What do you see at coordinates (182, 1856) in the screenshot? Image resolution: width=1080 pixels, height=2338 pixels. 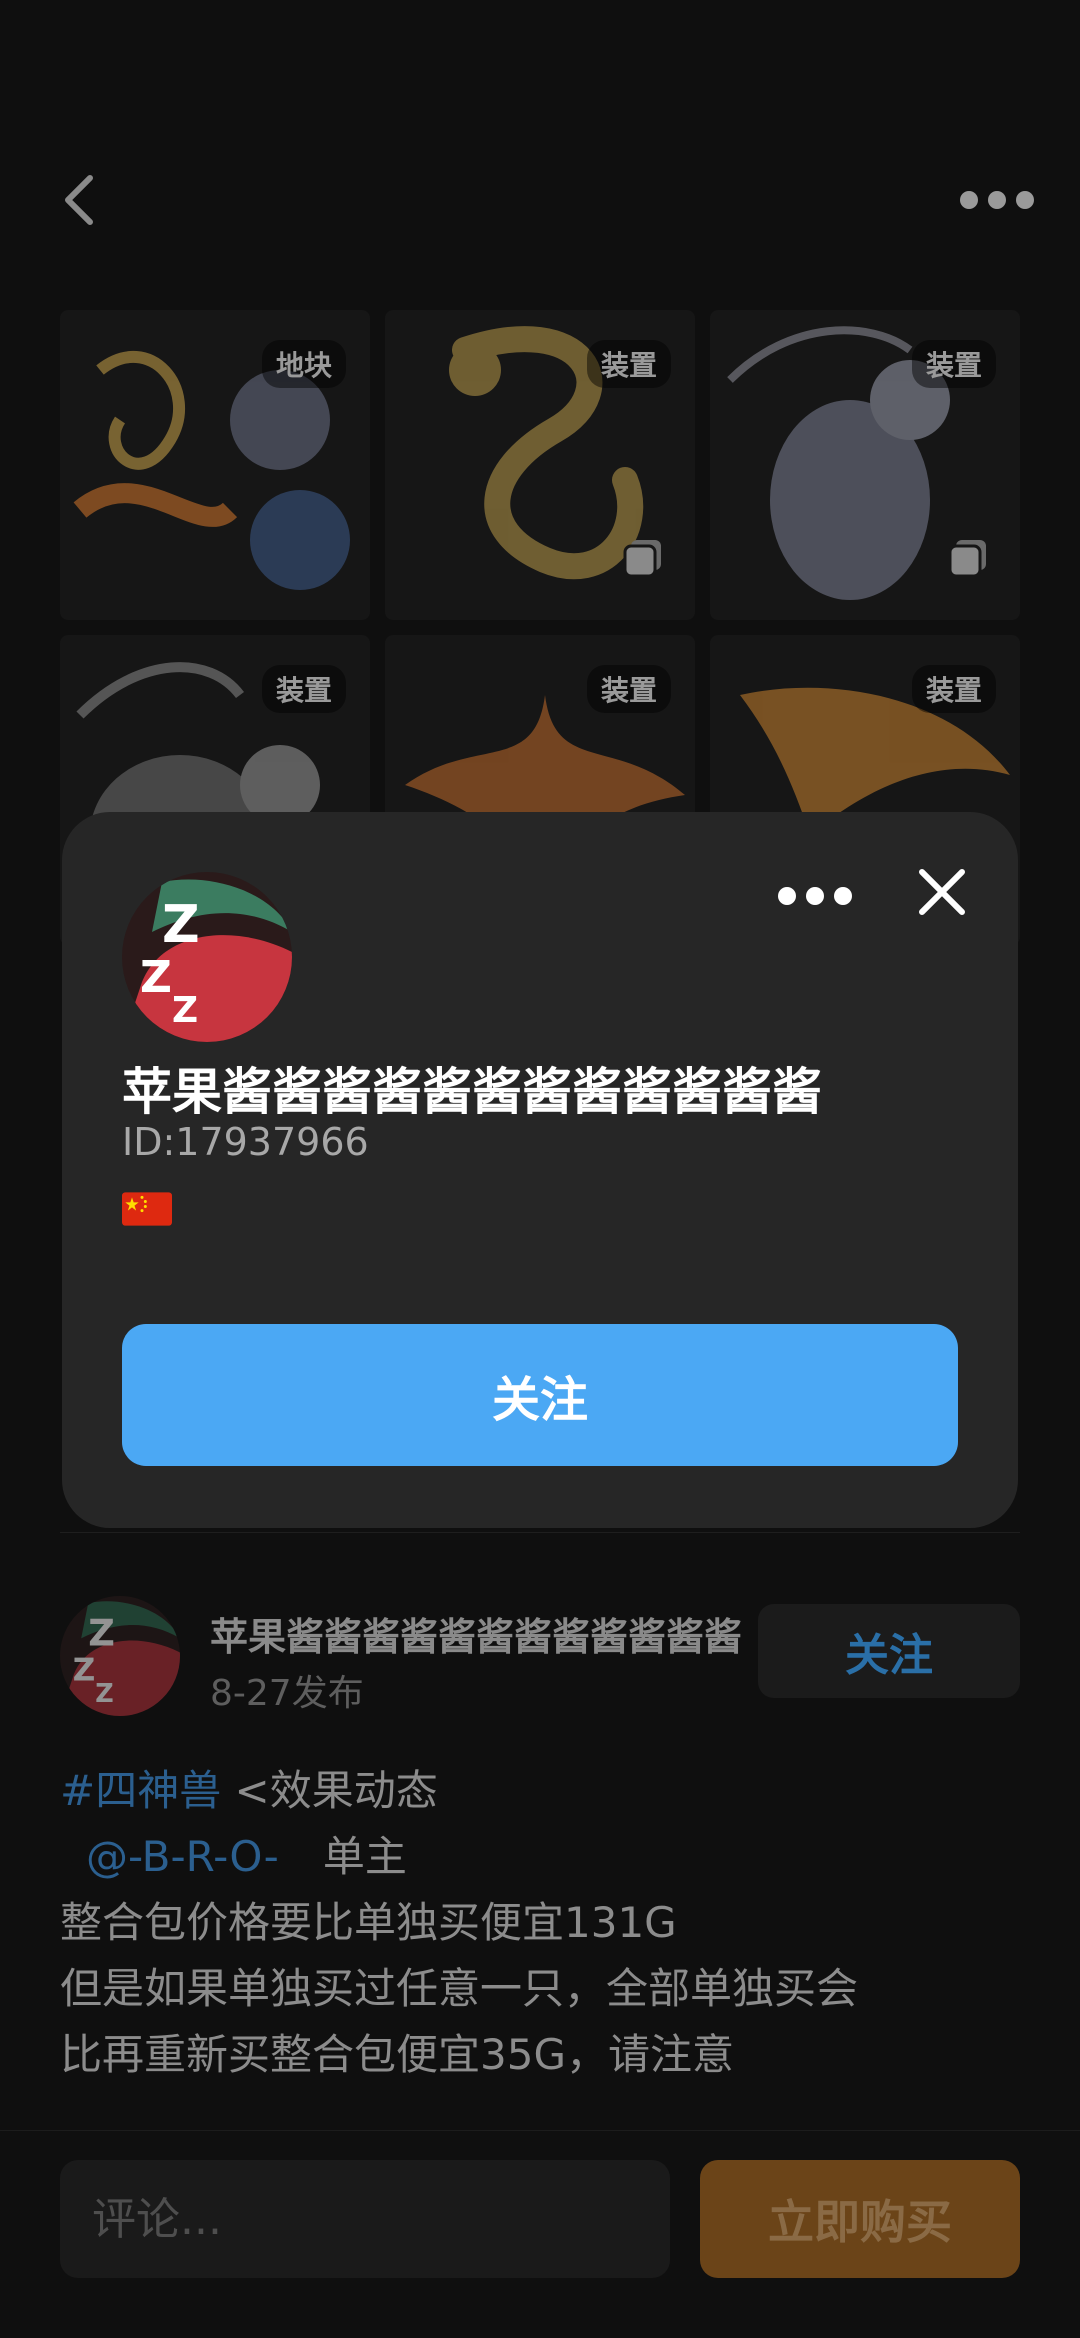 I see `mention-link: @-B-R-O-` at bounding box center [182, 1856].